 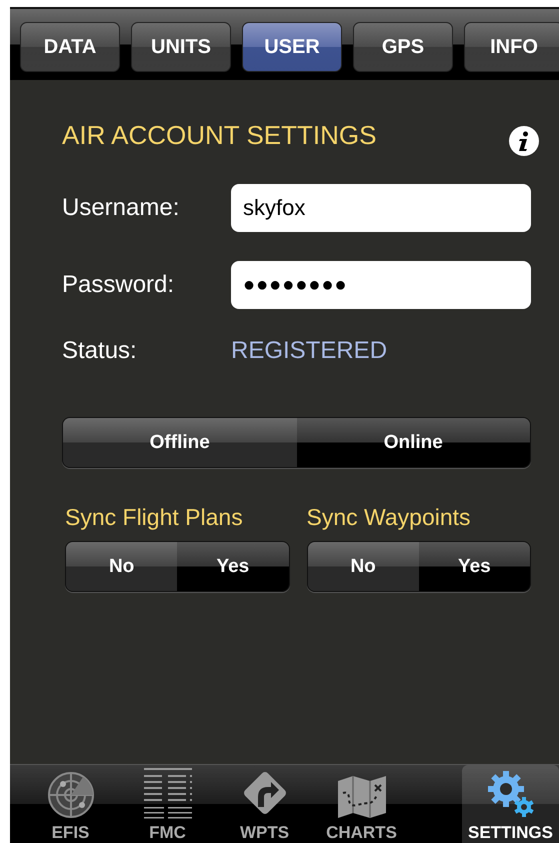 I want to click on tab-bar-item: WPTS, so click(x=264, y=804).